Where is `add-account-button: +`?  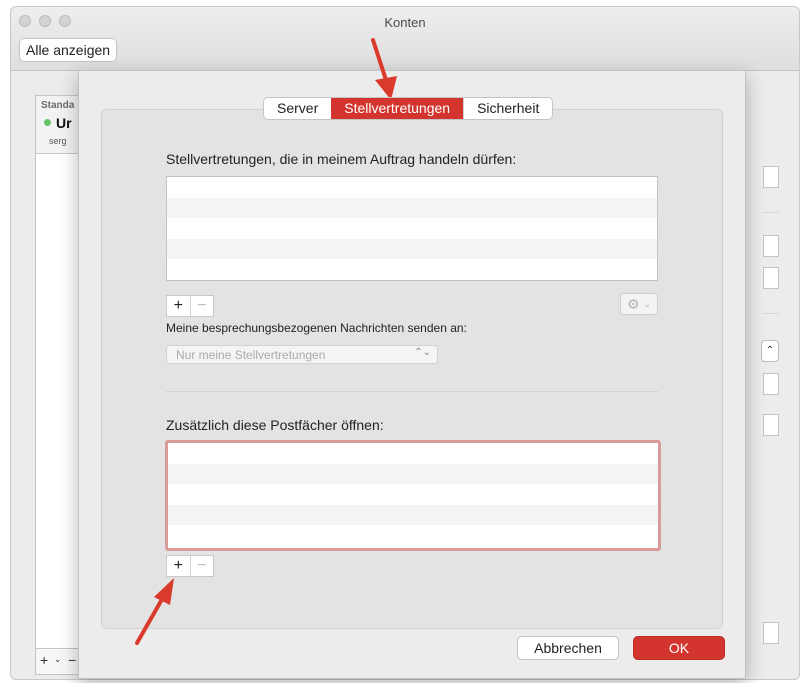 add-account-button: + is located at coordinates (44, 660).